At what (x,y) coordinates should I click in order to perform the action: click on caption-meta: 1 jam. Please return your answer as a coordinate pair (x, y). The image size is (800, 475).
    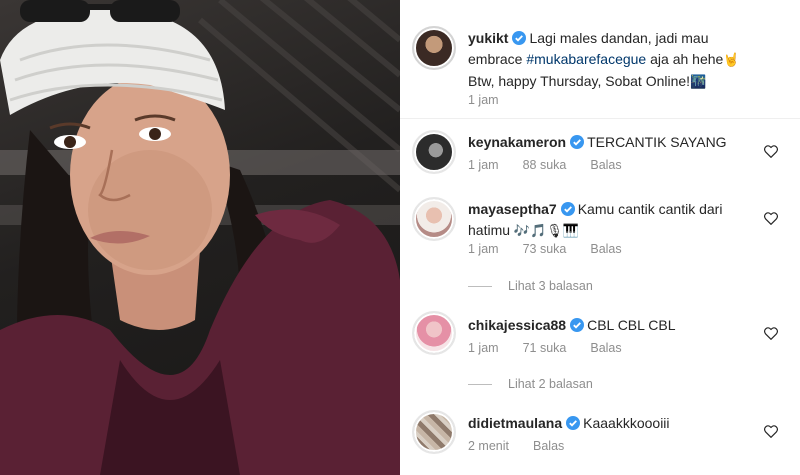
    Looking at the image, I should click on (483, 100).